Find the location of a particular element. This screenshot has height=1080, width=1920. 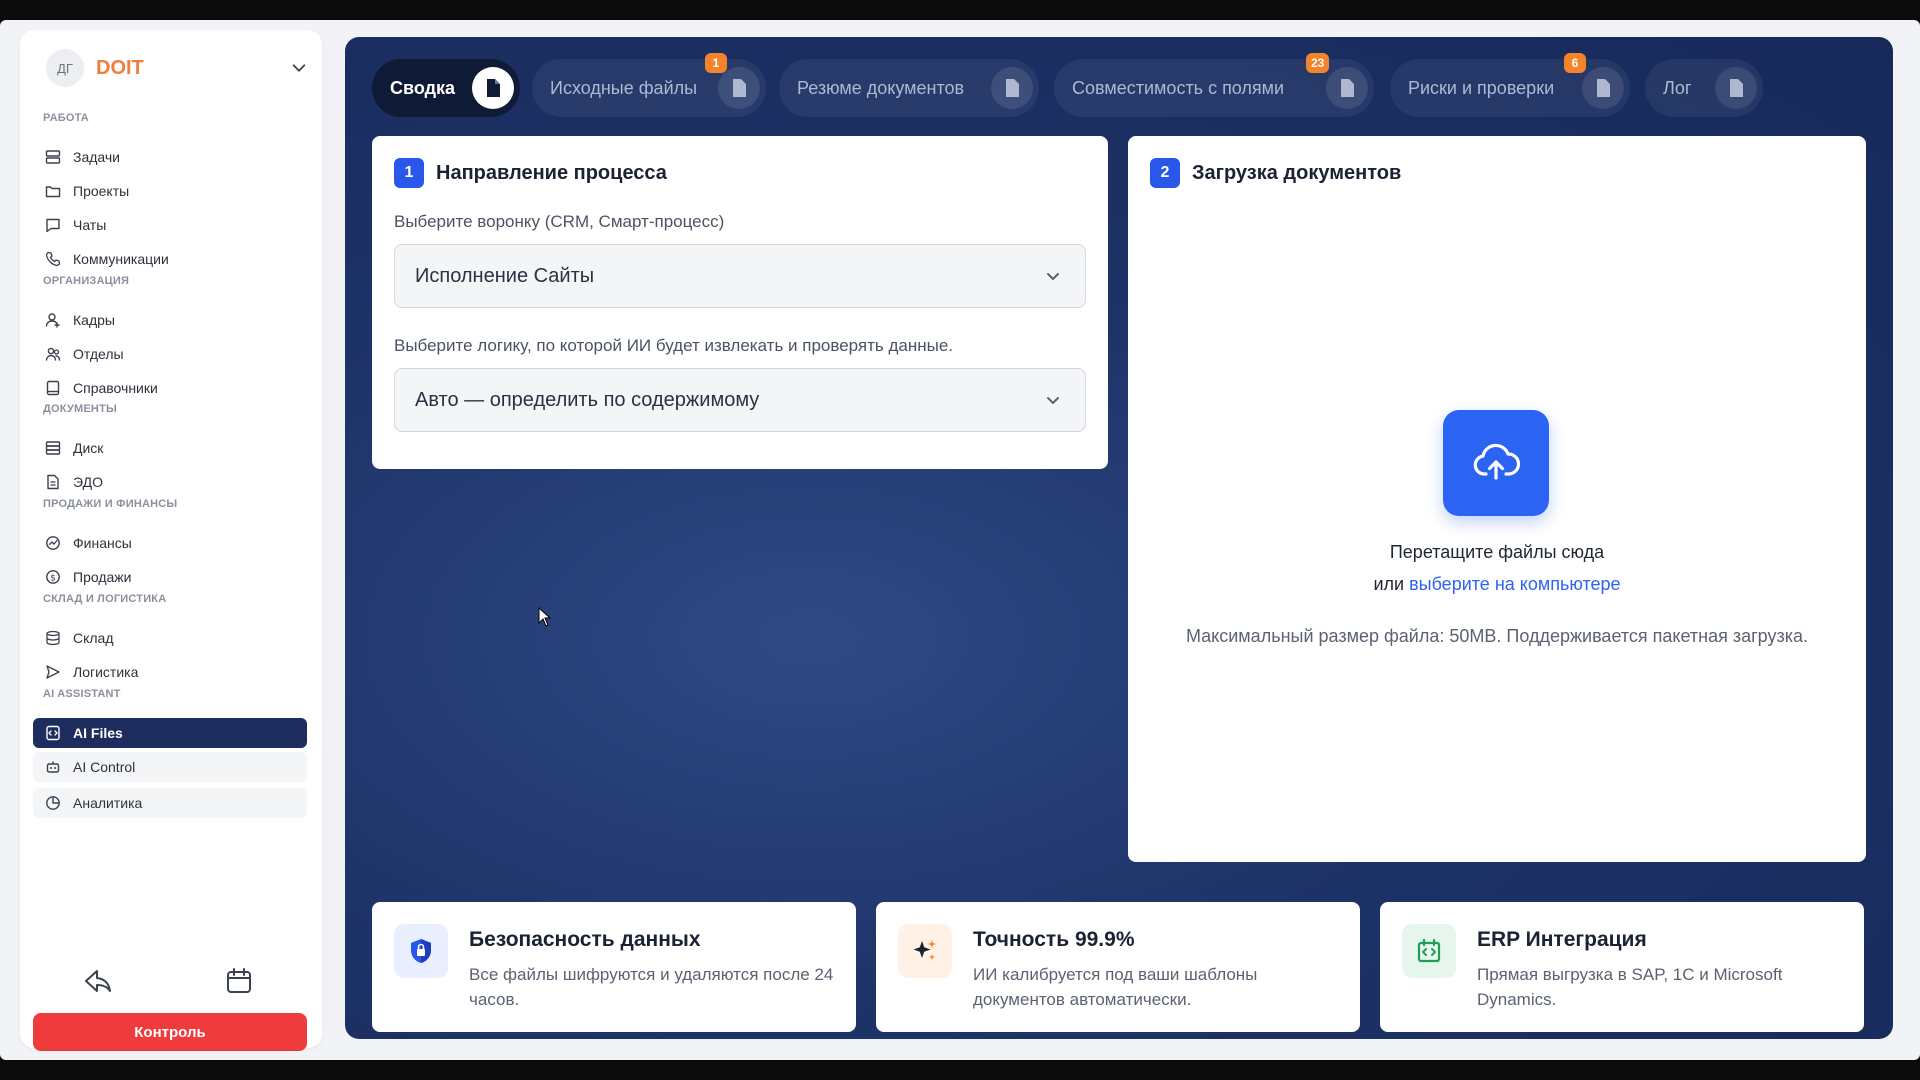

tab-label: Сводка is located at coordinates (423, 87).